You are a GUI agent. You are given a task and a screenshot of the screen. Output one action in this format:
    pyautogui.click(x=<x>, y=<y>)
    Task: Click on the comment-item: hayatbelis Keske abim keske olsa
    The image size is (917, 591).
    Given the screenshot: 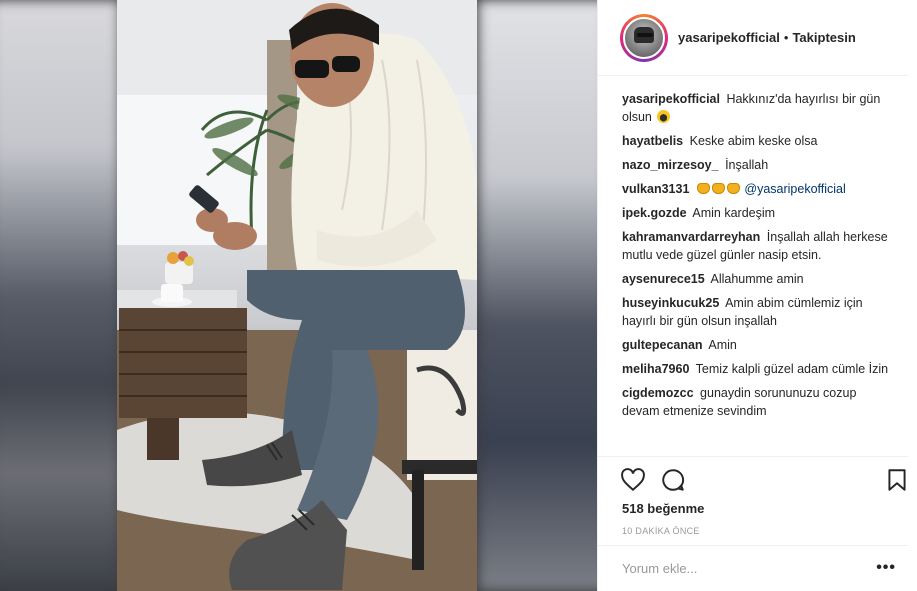 What is the action you would take?
    pyautogui.click(x=757, y=141)
    